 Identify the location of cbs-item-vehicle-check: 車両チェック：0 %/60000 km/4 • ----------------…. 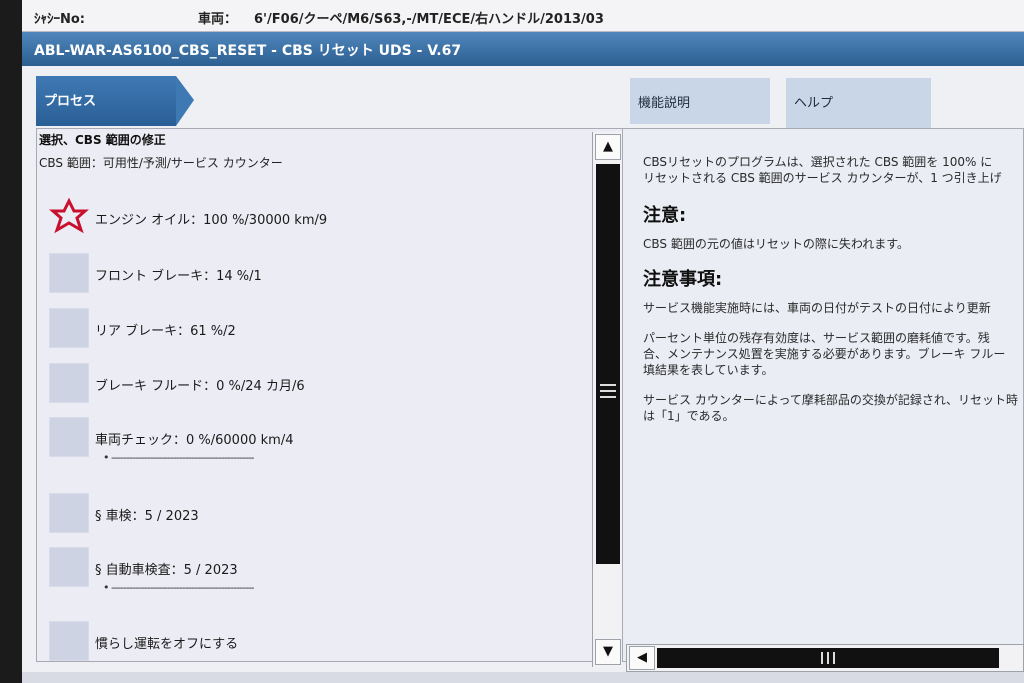
(309, 440).